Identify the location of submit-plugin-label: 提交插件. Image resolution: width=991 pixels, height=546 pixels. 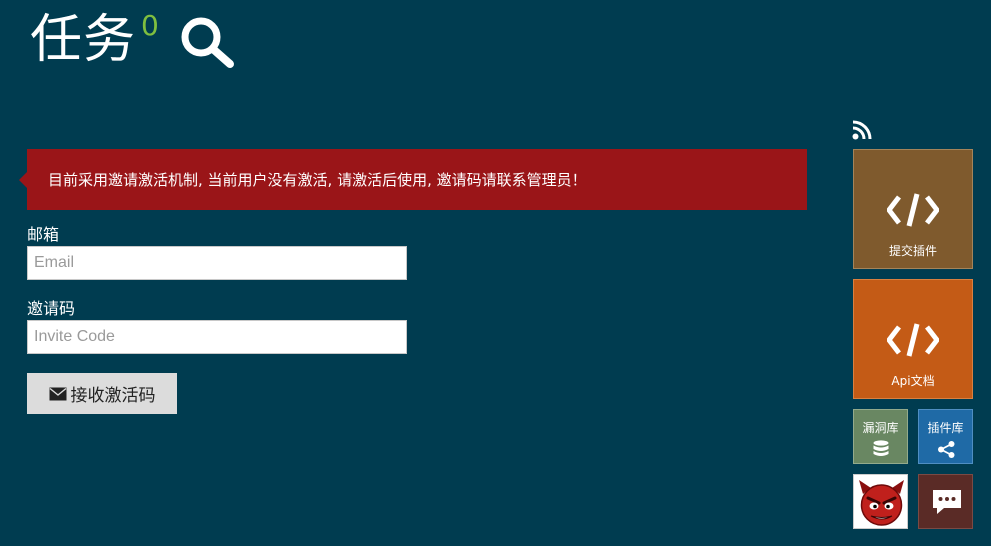
(912, 251).